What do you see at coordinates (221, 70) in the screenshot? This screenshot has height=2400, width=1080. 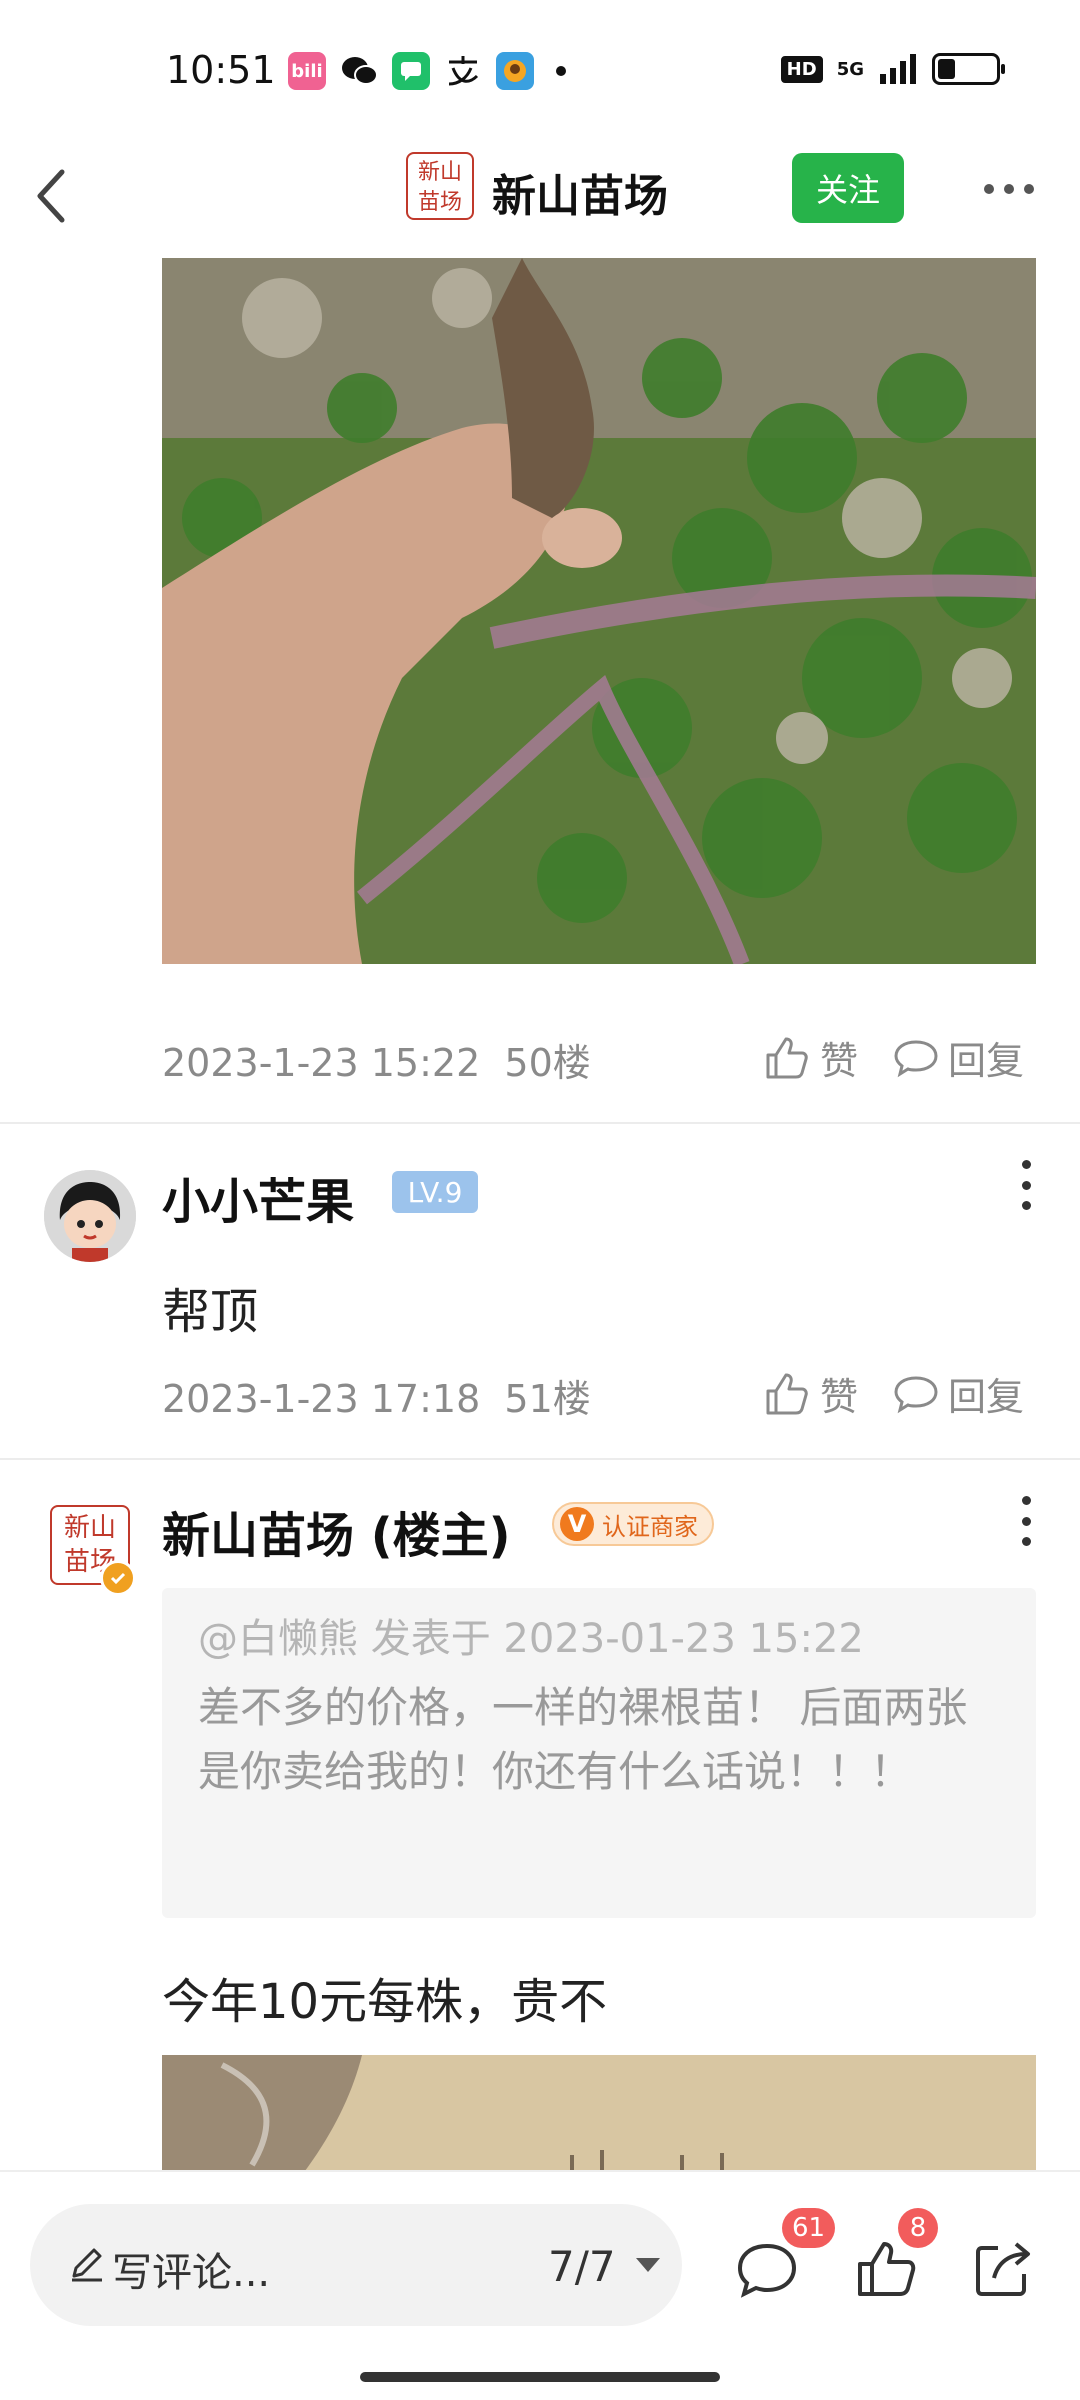 I see `status-time: 10:51` at bounding box center [221, 70].